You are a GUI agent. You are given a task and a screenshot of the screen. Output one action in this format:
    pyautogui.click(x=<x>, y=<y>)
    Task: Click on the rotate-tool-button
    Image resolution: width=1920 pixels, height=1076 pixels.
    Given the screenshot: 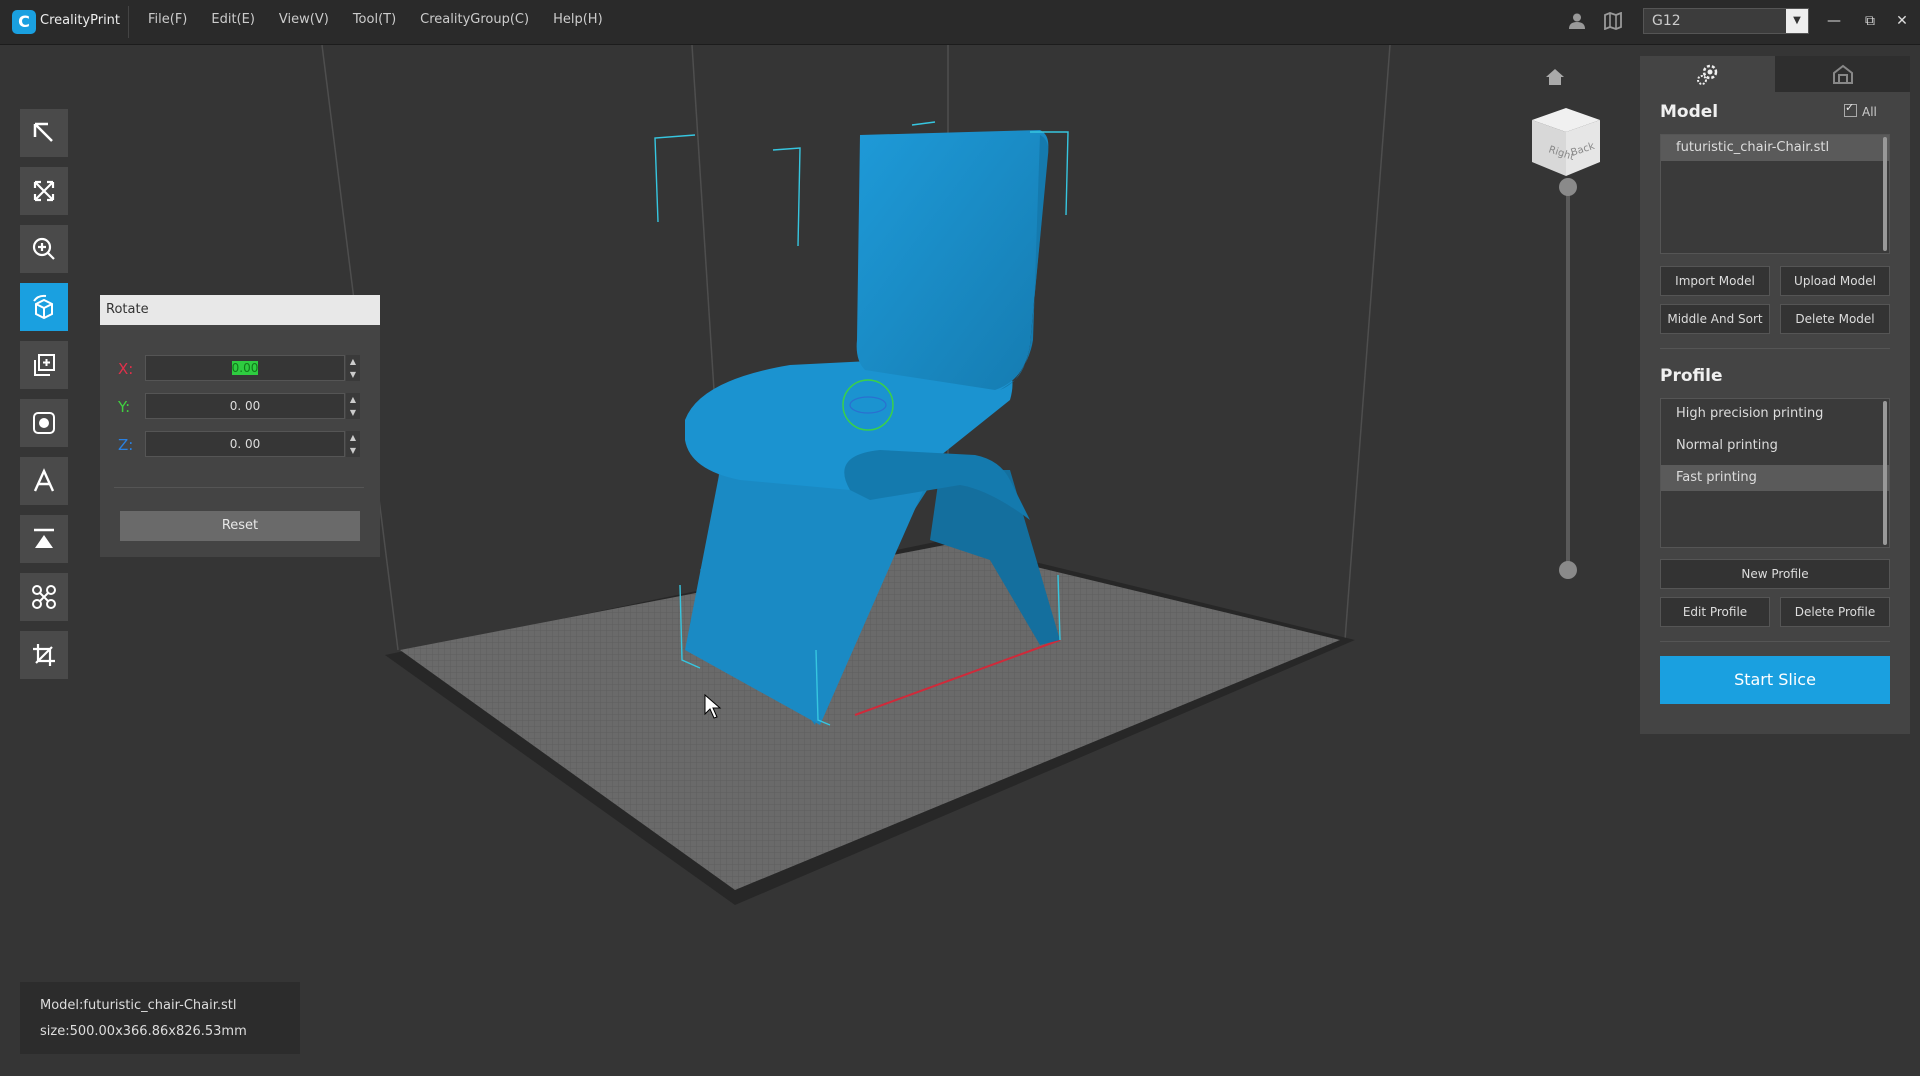 What is the action you would take?
    pyautogui.click(x=44, y=307)
    